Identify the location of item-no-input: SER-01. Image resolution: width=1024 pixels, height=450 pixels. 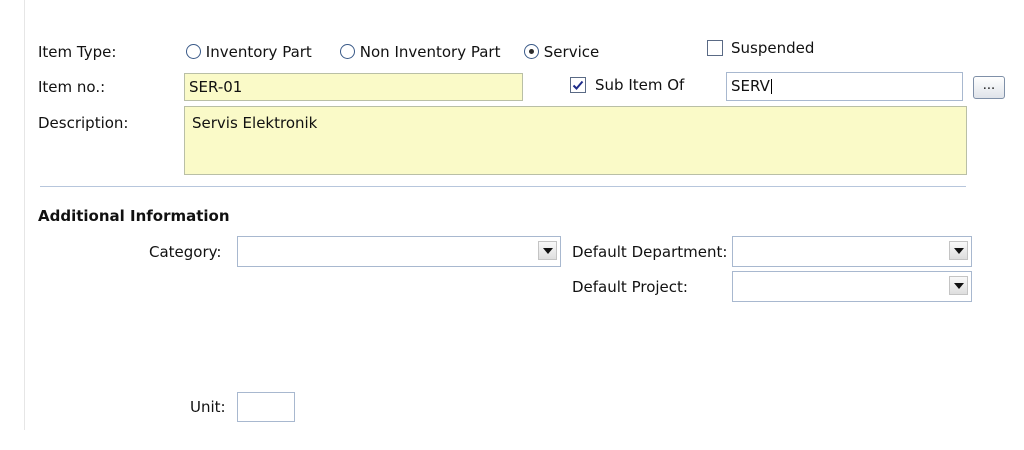
(353, 87).